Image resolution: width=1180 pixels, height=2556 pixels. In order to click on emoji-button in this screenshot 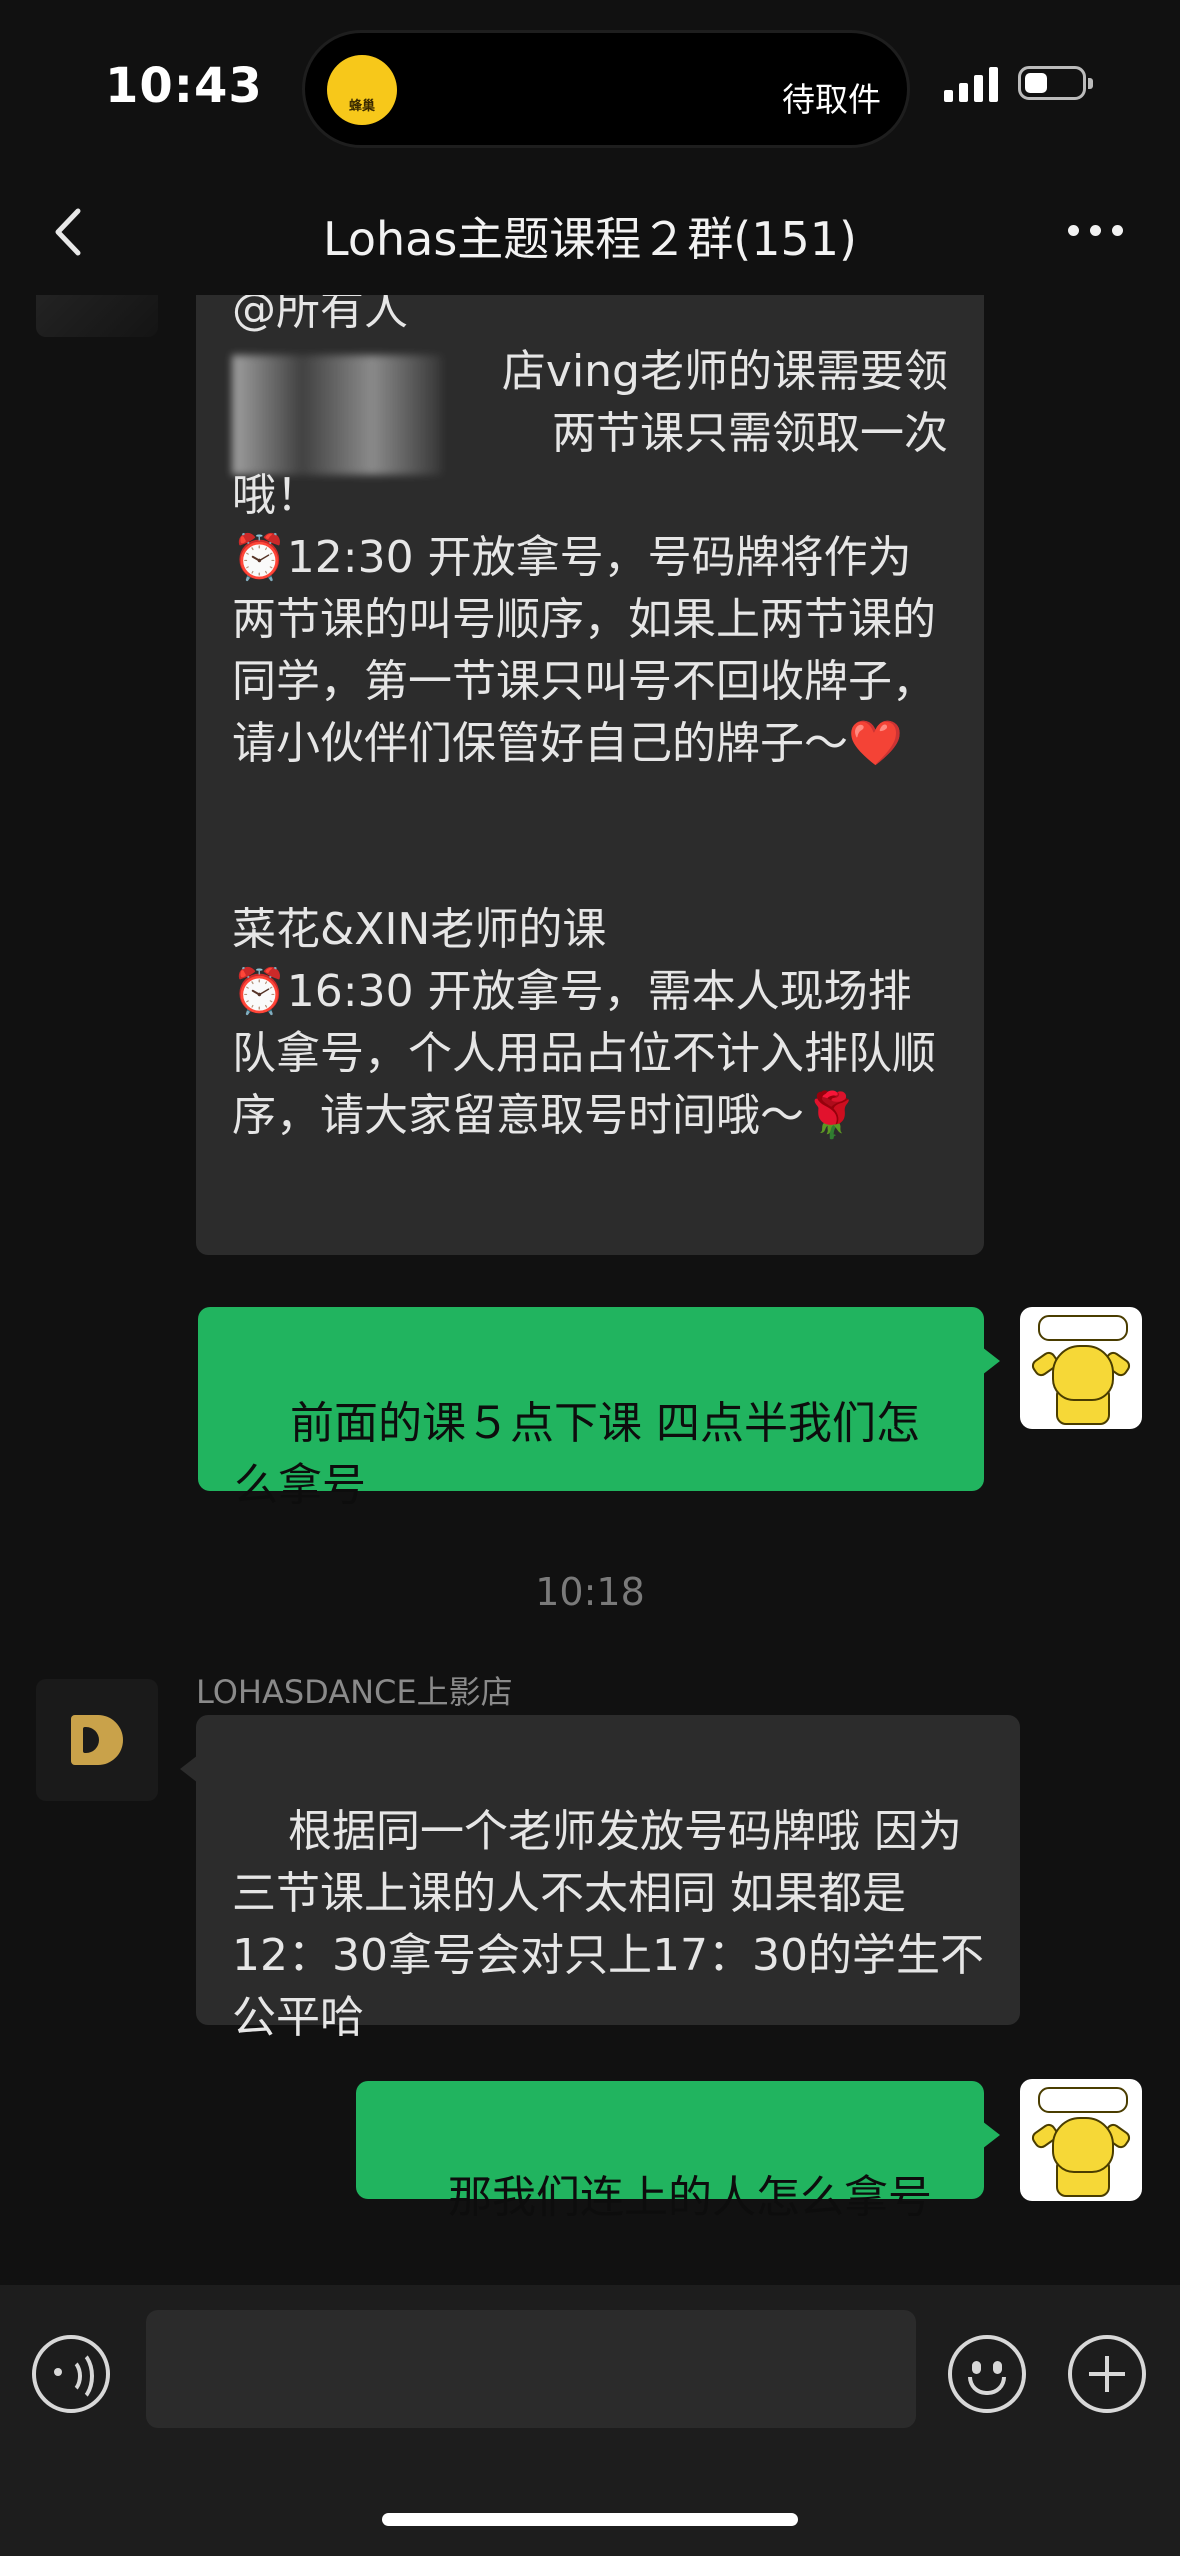, I will do `click(987, 2374)`.